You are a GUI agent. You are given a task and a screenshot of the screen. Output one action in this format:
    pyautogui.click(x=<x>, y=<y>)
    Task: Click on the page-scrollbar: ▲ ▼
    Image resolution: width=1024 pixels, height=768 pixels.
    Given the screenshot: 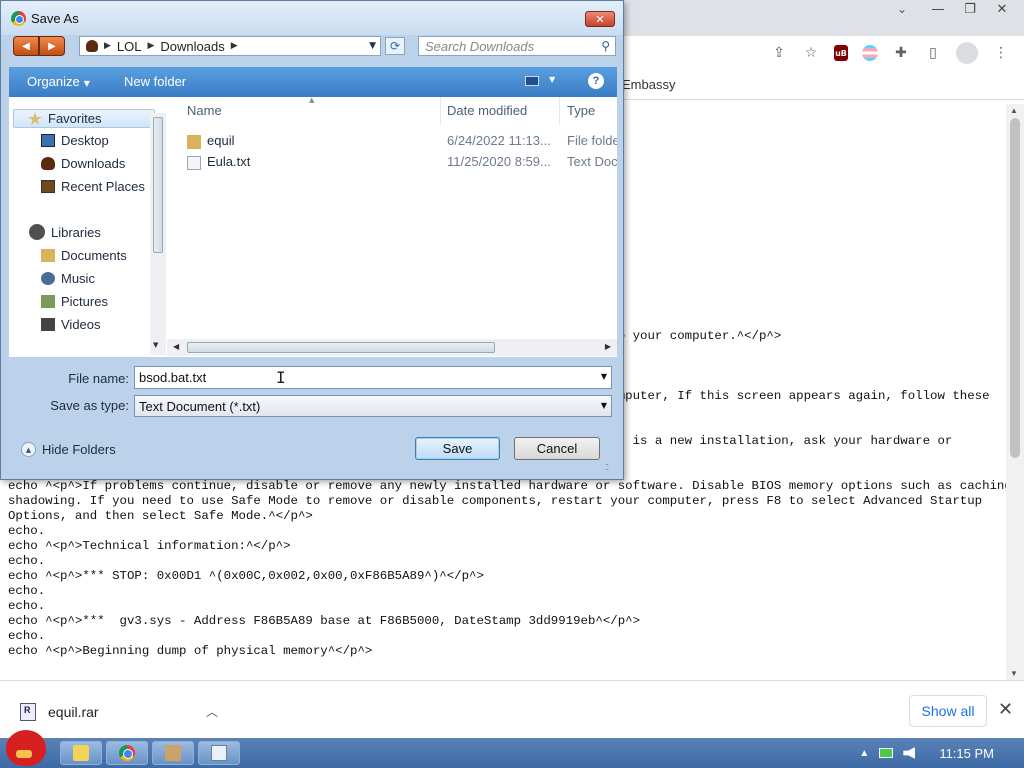 What is the action you would take?
    pyautogui.click(x=1015, y=392)
    